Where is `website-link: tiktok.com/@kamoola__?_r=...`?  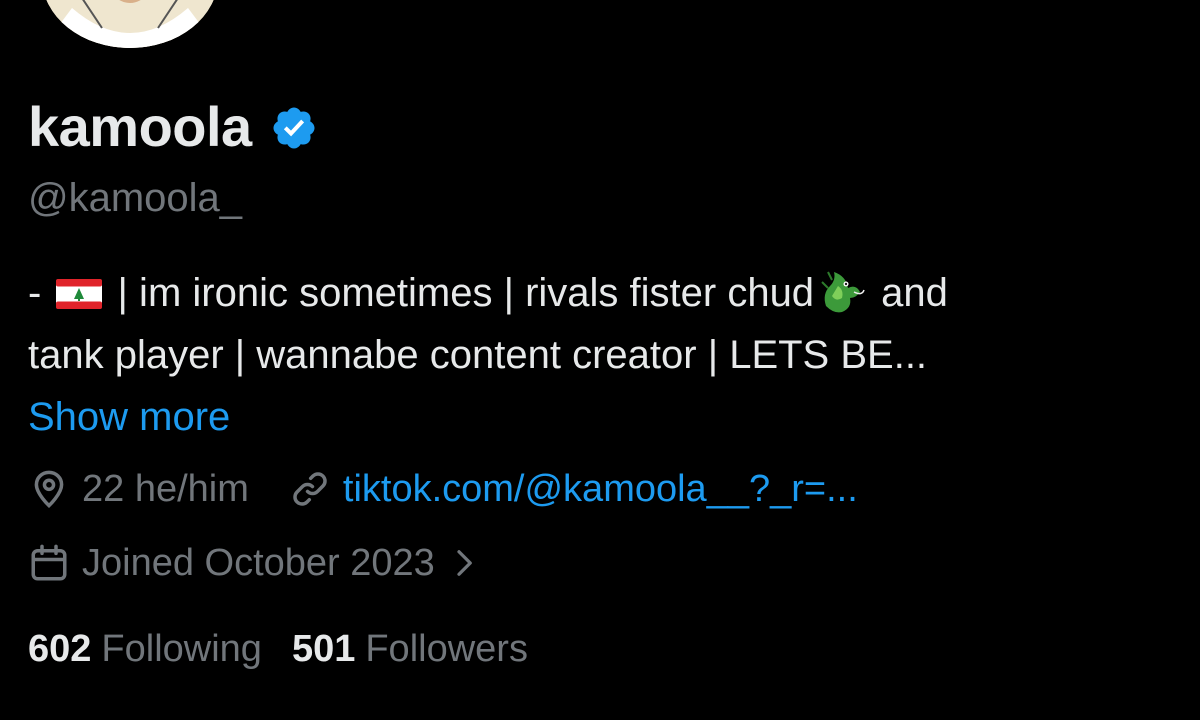 website-link: tiktok.com/@kamoola__?_r=... is located at coordinates (600, 489).